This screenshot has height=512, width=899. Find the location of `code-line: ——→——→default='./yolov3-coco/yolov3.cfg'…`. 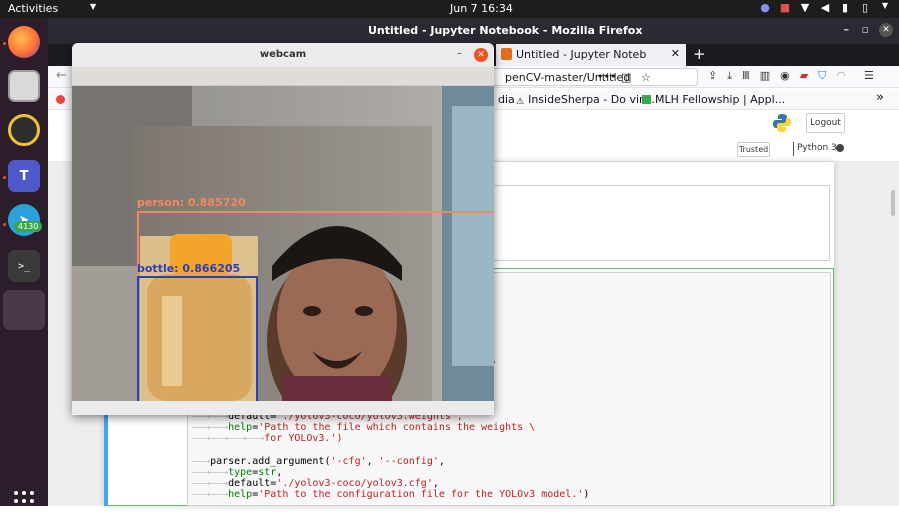

code-line: ——→——→default='./yolov3-coco/yolov3.cfg'… is located at coordinates (315, 483).